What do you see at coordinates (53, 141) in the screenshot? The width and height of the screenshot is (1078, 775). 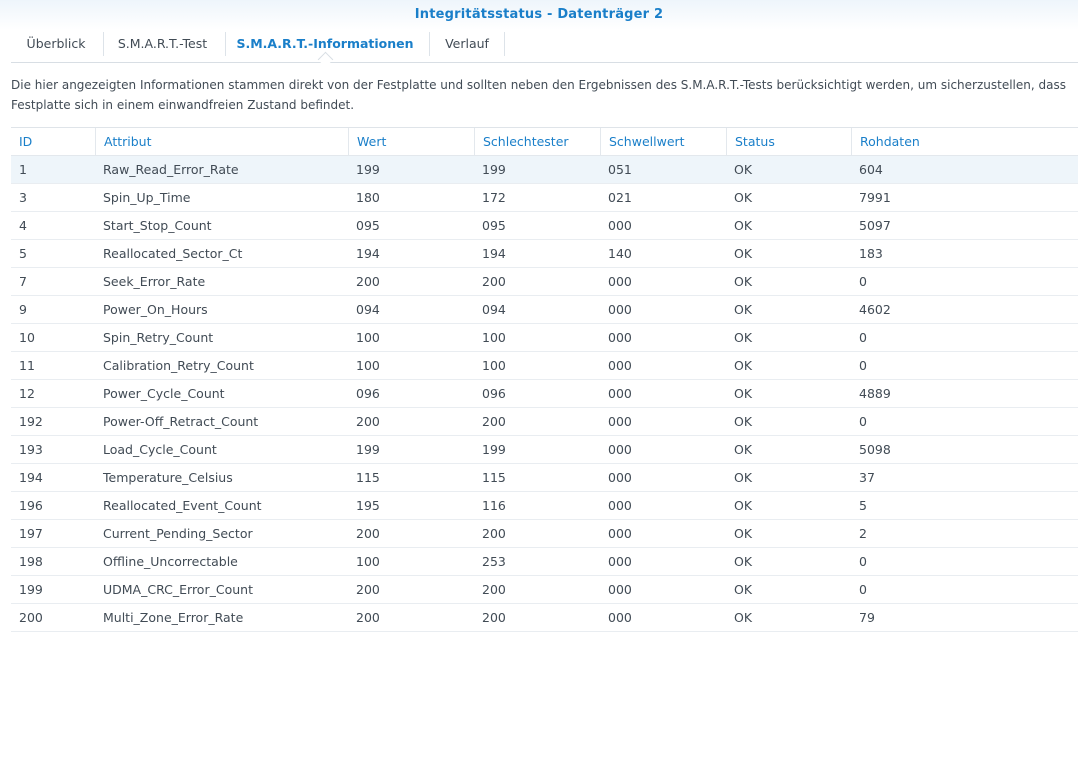 I see `column-header-id: ID` at bounding box center [53, 141].